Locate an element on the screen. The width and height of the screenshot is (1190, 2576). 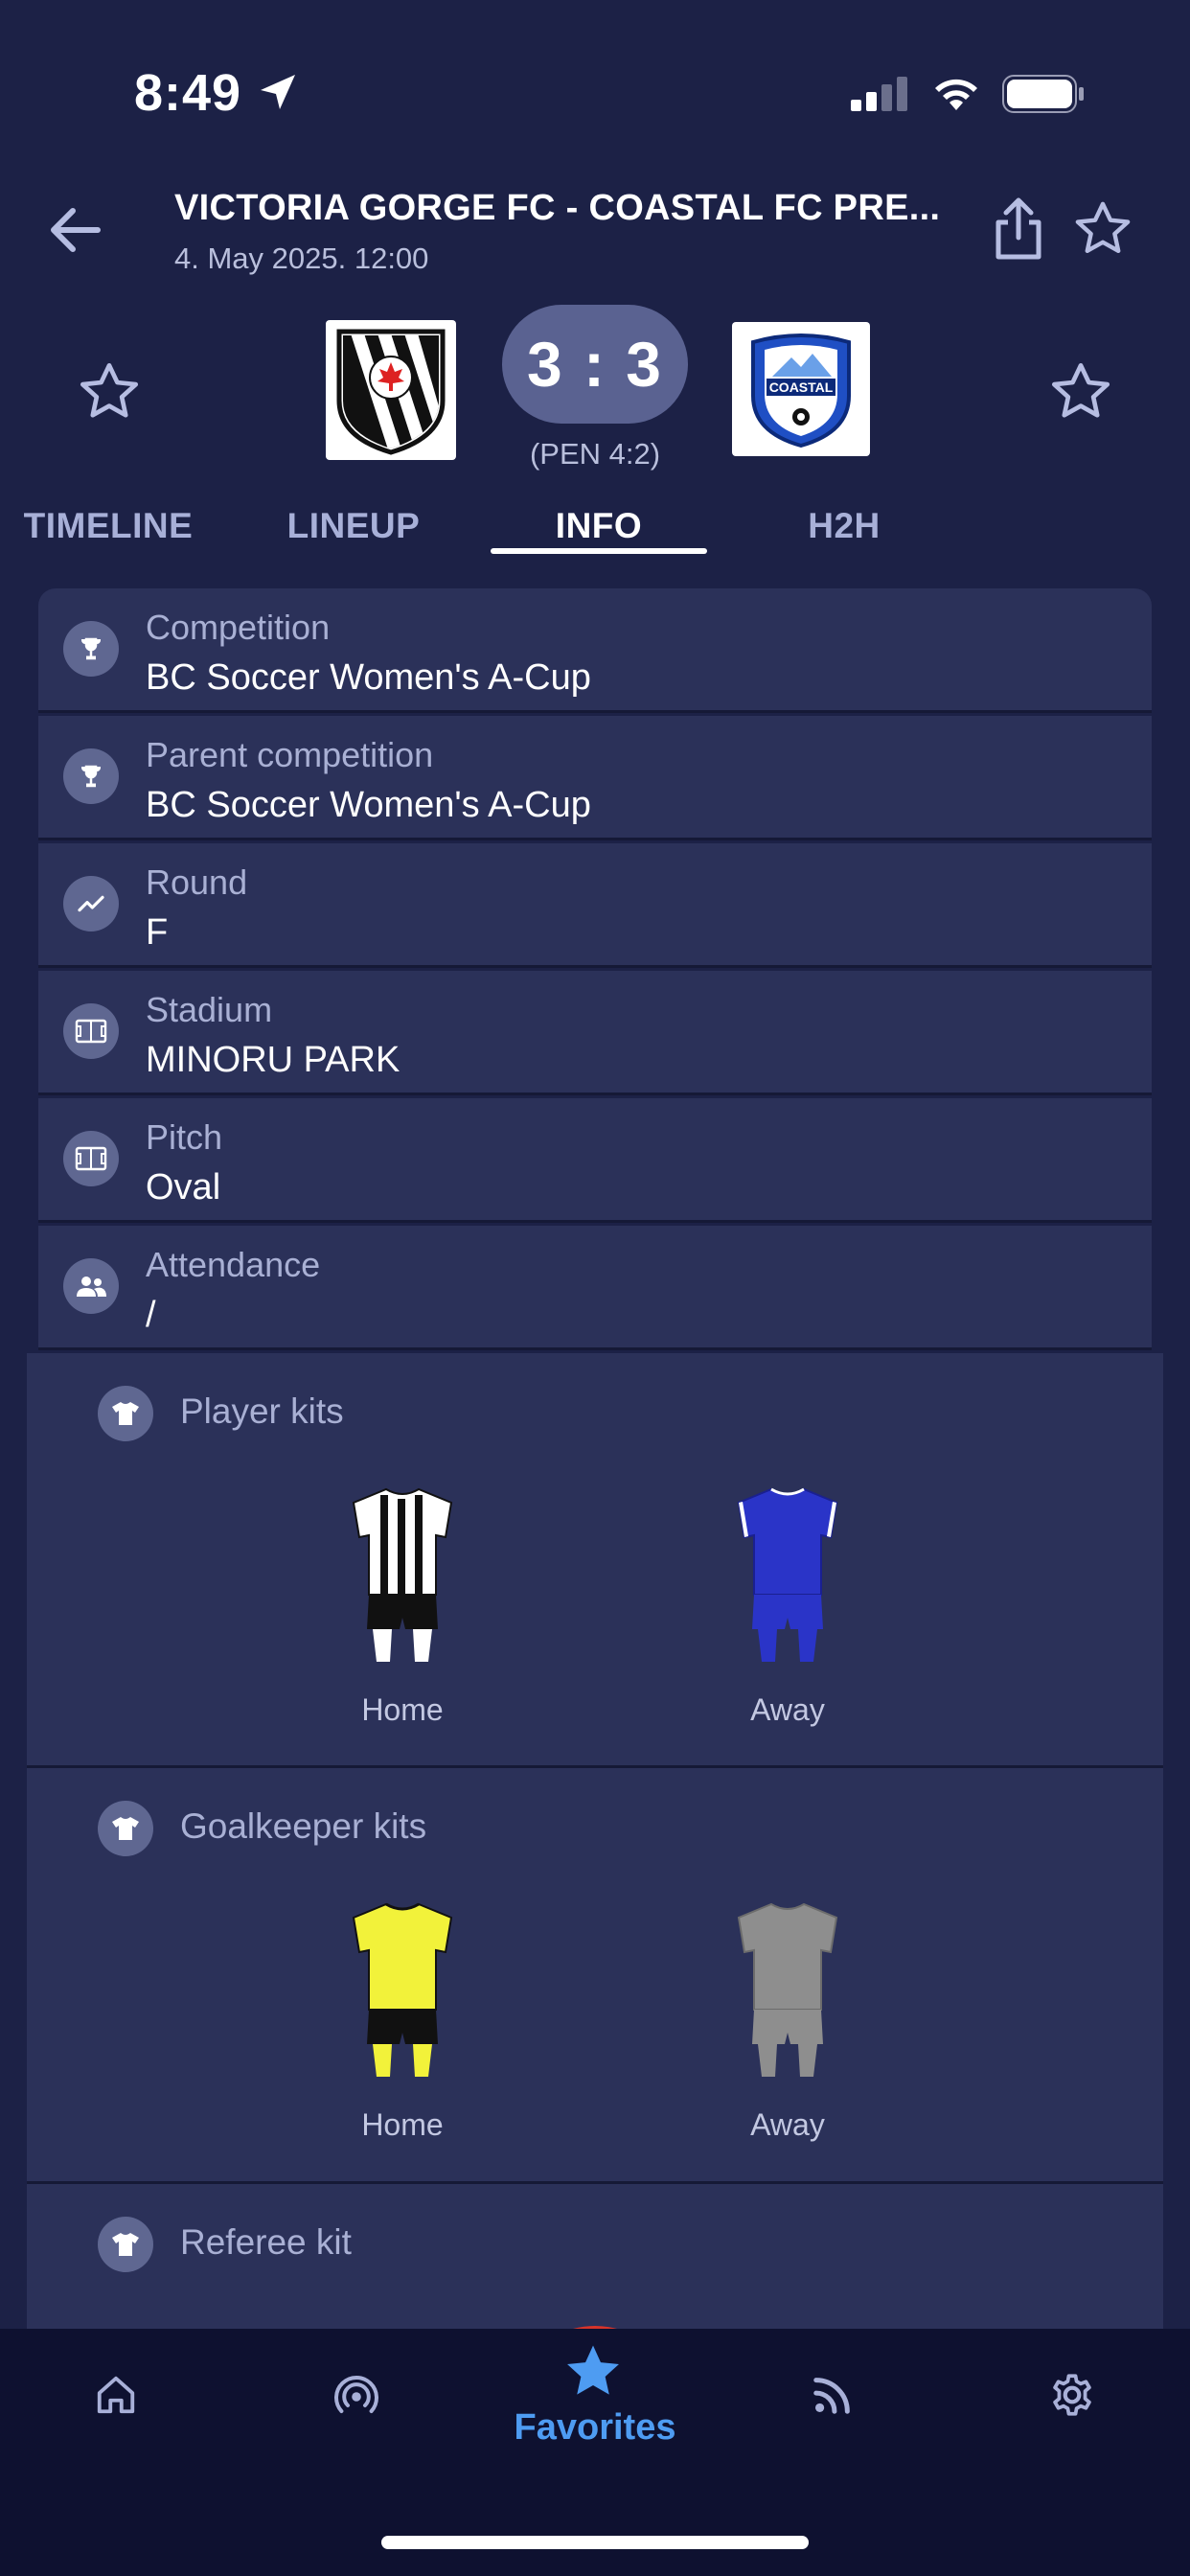
status-icons is located at coordinates (968, 94).